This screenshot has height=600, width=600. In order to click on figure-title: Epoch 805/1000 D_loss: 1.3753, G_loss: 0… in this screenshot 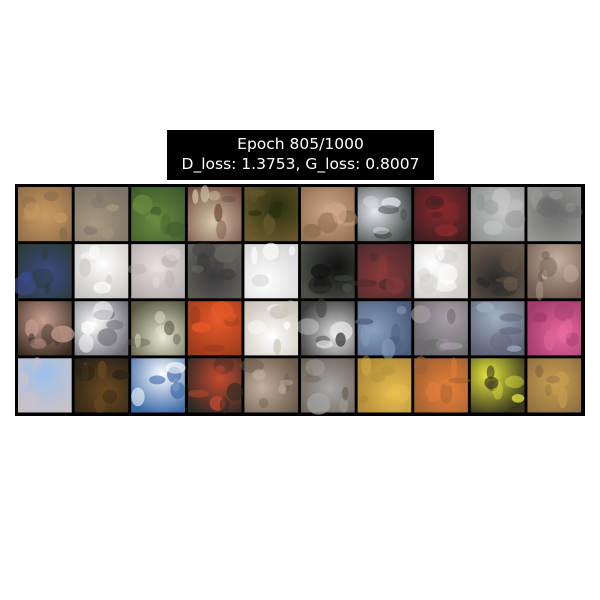, I will do `click(300, 155)`.